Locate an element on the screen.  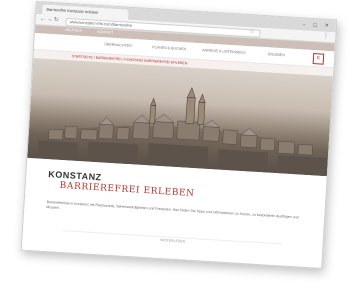
star-icon: ☆ is located at coordinates (252, 31).